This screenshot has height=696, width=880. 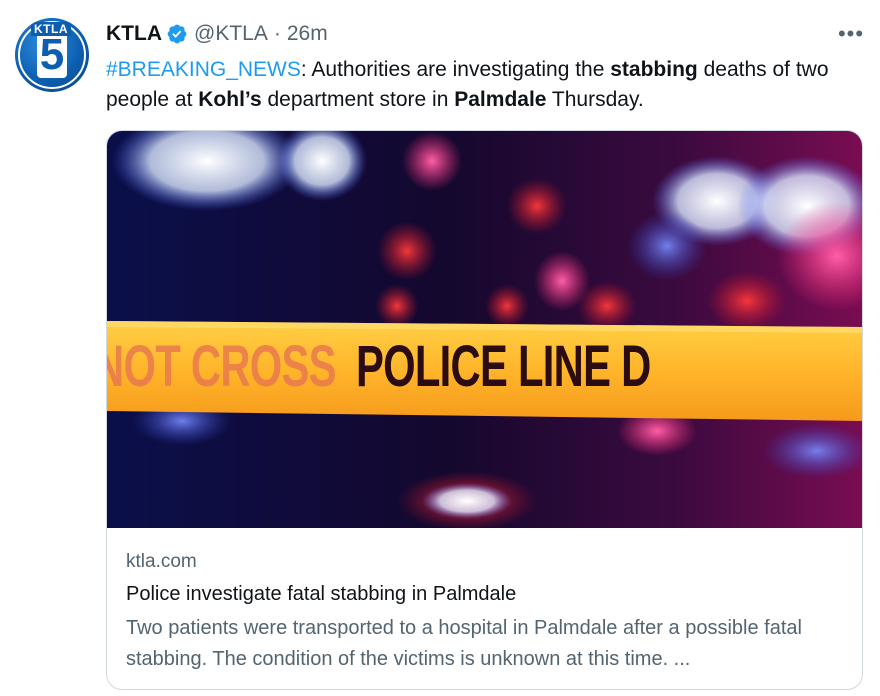 I want to click on tweet-text-bold: stabbing, so click(x=654, y=69).